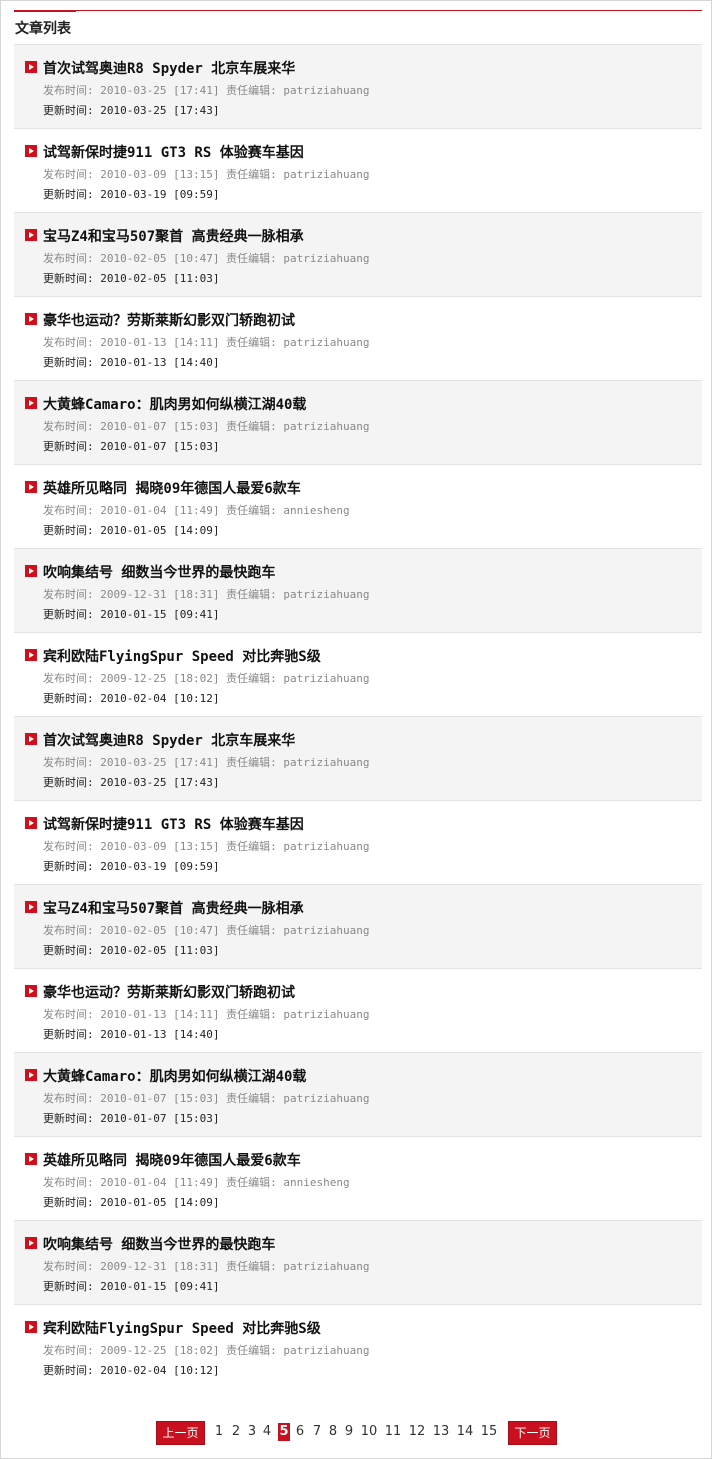 Image resolution: width=712 pixels, height=1459 pixels. Describe the element at coordinates (465, 1432) in the screenshot. I see `page-number-link: 14` at that location.